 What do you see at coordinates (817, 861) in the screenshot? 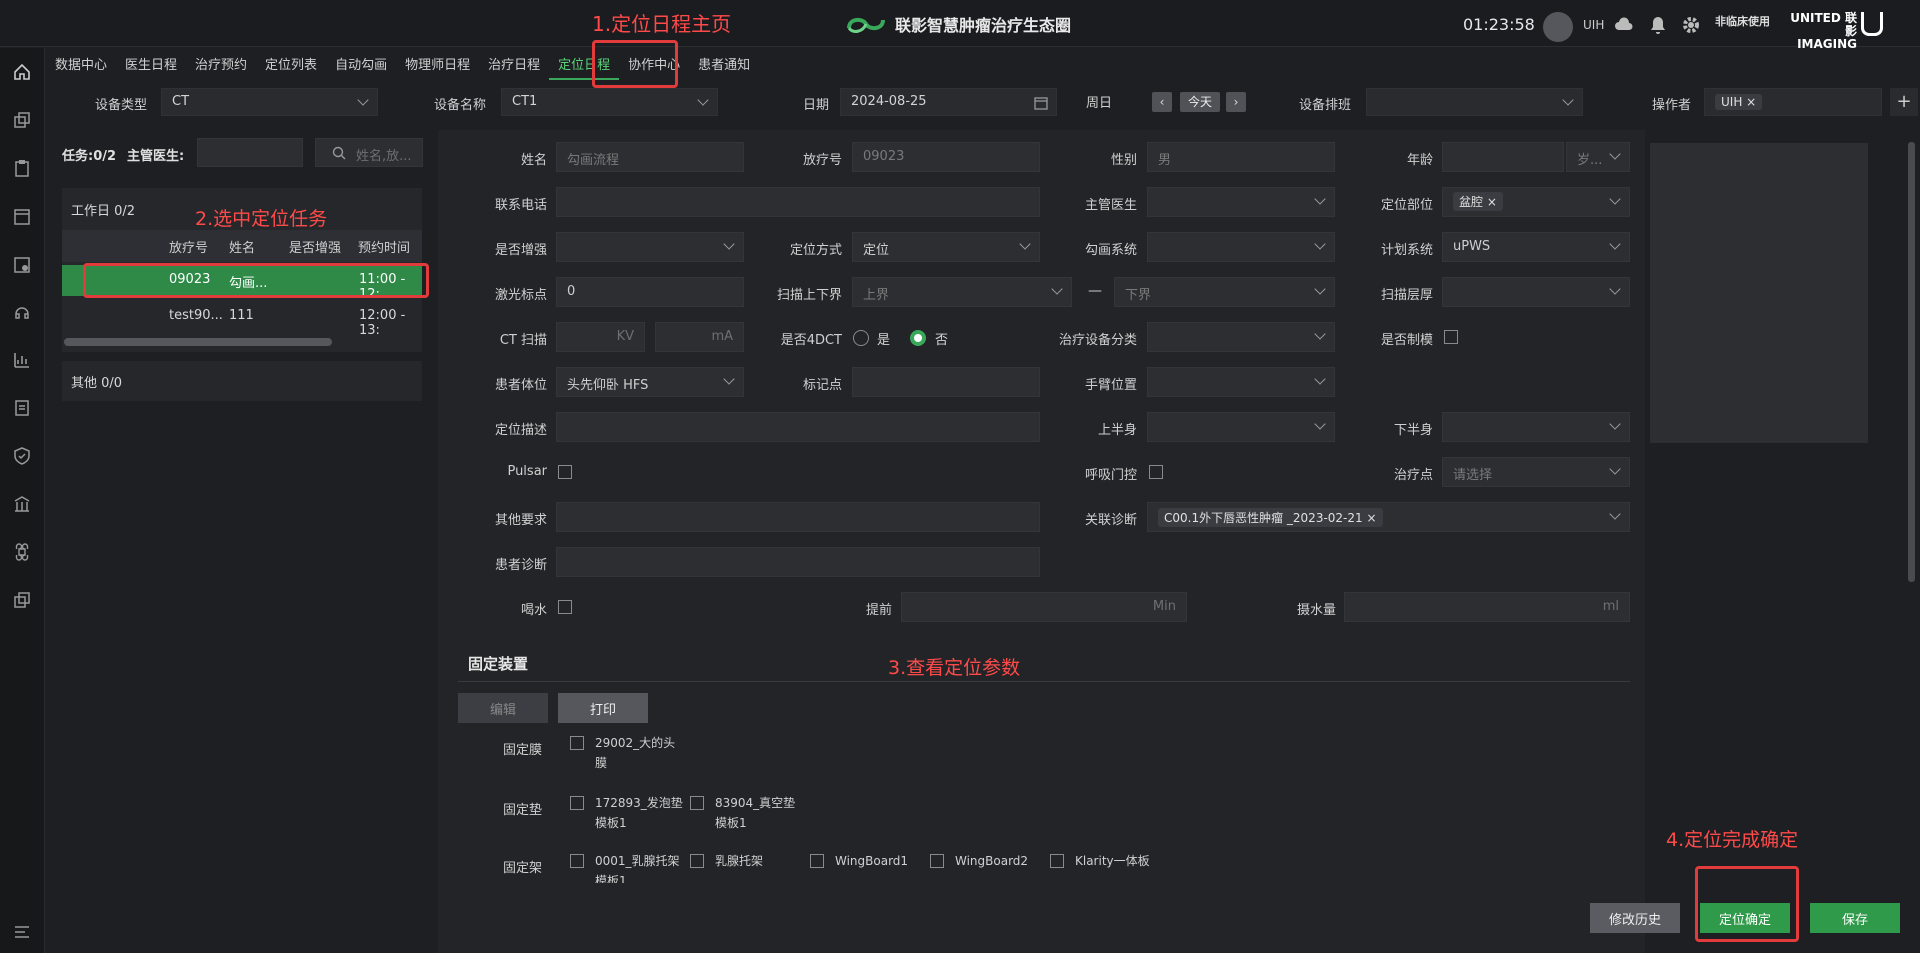
I see `frame-3-checkbox` at bounding box center [817, 861].